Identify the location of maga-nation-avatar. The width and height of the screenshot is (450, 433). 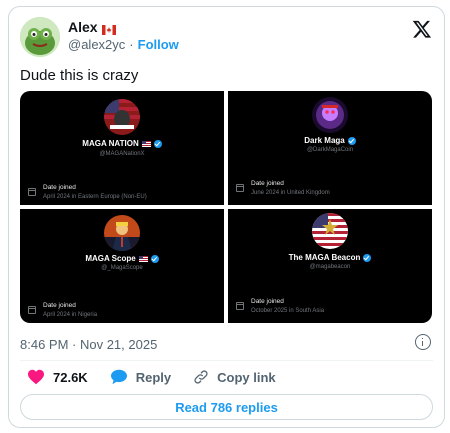
(122, 117).